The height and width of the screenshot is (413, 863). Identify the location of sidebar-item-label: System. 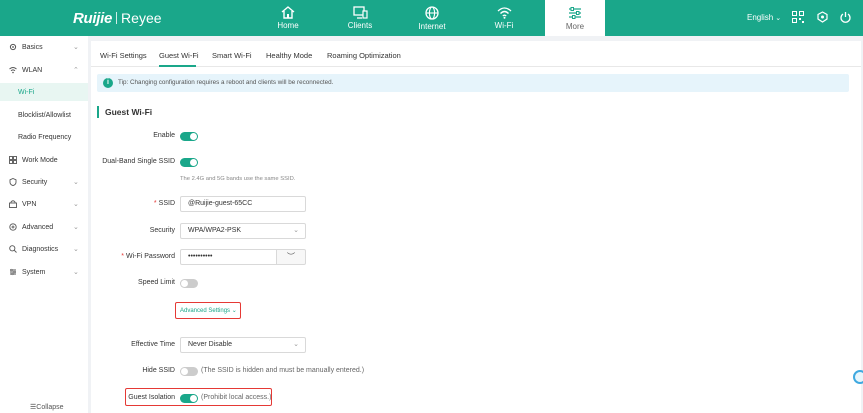
(34, 272).